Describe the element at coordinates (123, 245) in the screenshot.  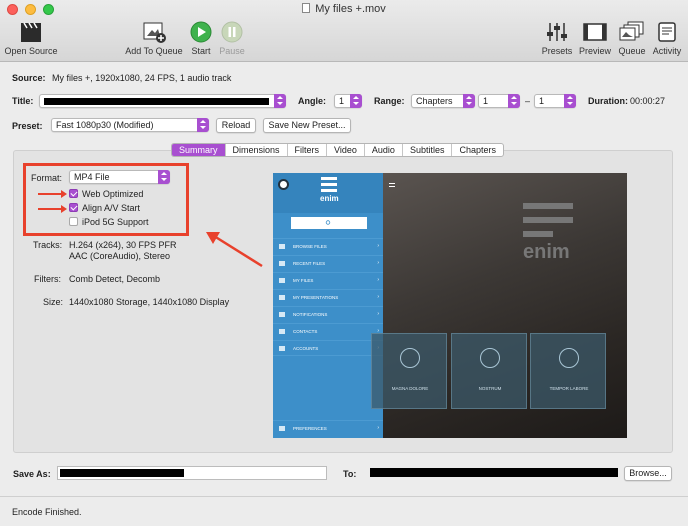
I see `tracks-line-1: H.264 (x264), 30 FPS PFR` at that location.